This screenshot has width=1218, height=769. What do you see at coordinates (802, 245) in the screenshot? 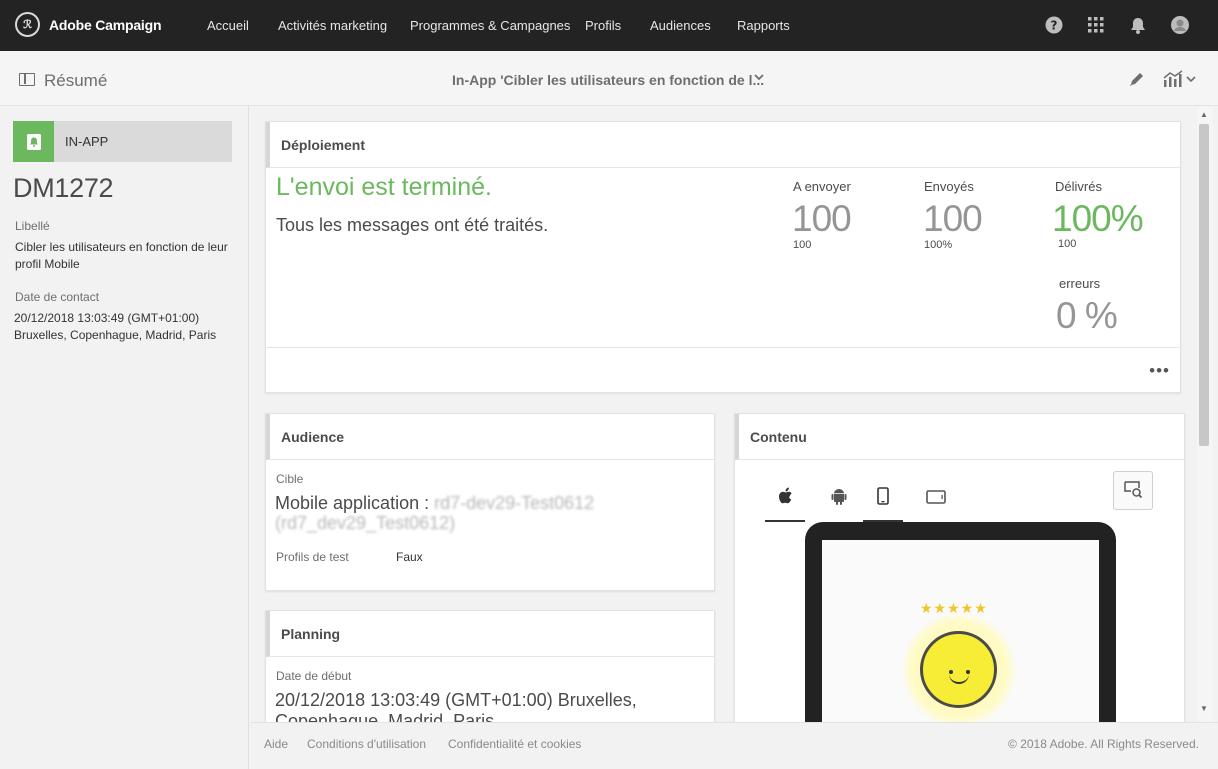
I see `to-send-sub: 100` at bounding box center [802, 245].